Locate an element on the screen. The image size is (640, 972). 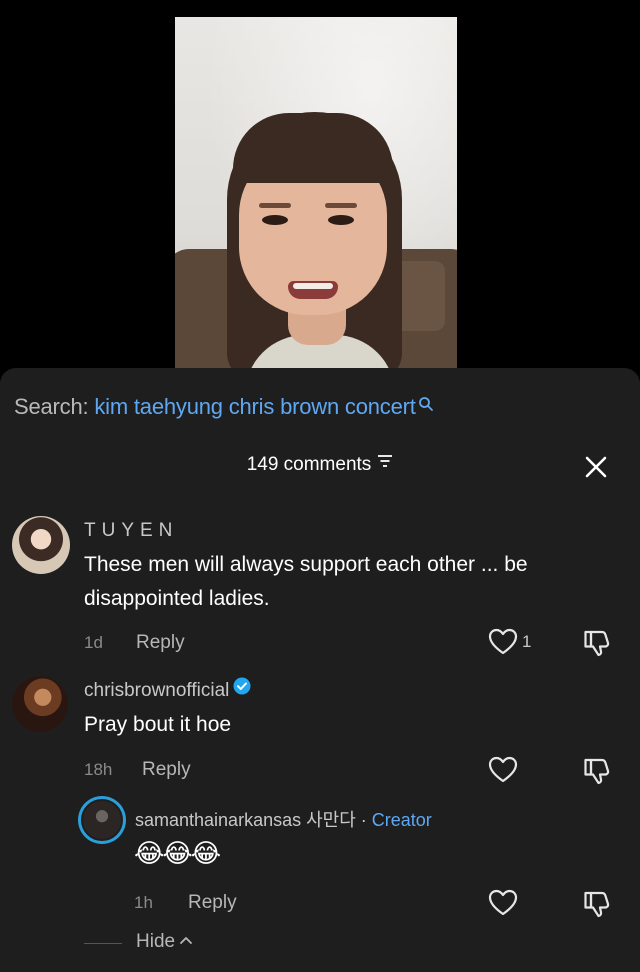
comments-count: 149 comments is located at coordinates (320, 465).